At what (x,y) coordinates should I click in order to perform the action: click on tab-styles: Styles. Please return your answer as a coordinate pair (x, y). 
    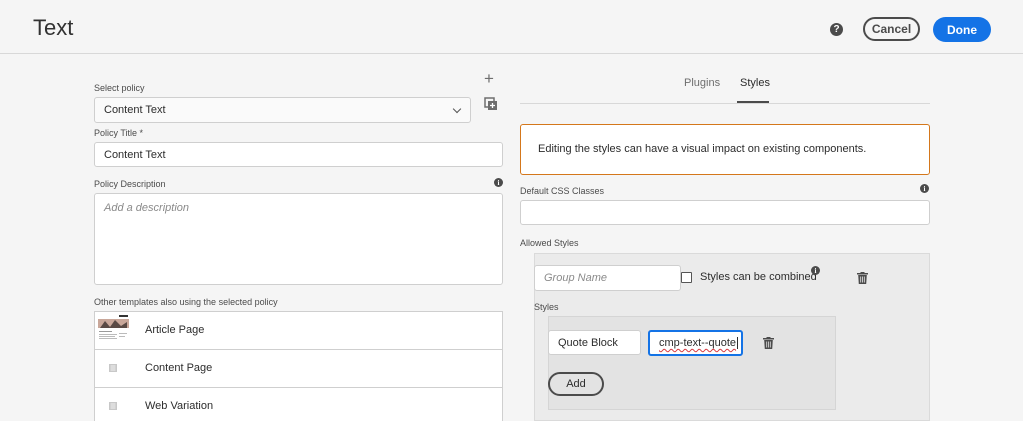
    Looking at the image, I should click on (755, 83).